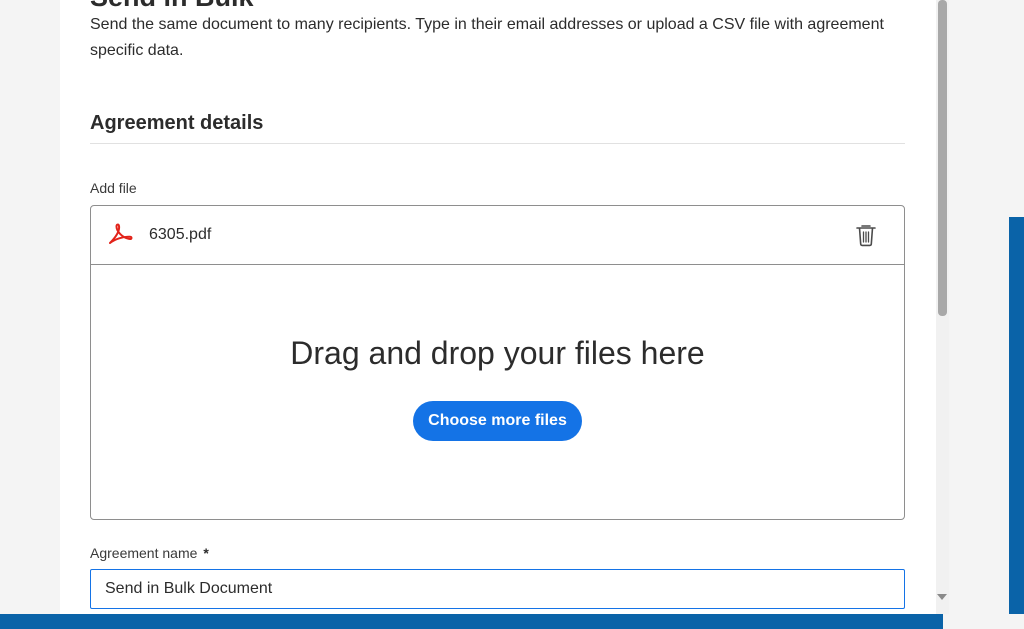 The width and height of the screenshot is (1024, 629). Describe the element at coordinates (866, 235) in the screenshot. I see `trash-icon` at that location.